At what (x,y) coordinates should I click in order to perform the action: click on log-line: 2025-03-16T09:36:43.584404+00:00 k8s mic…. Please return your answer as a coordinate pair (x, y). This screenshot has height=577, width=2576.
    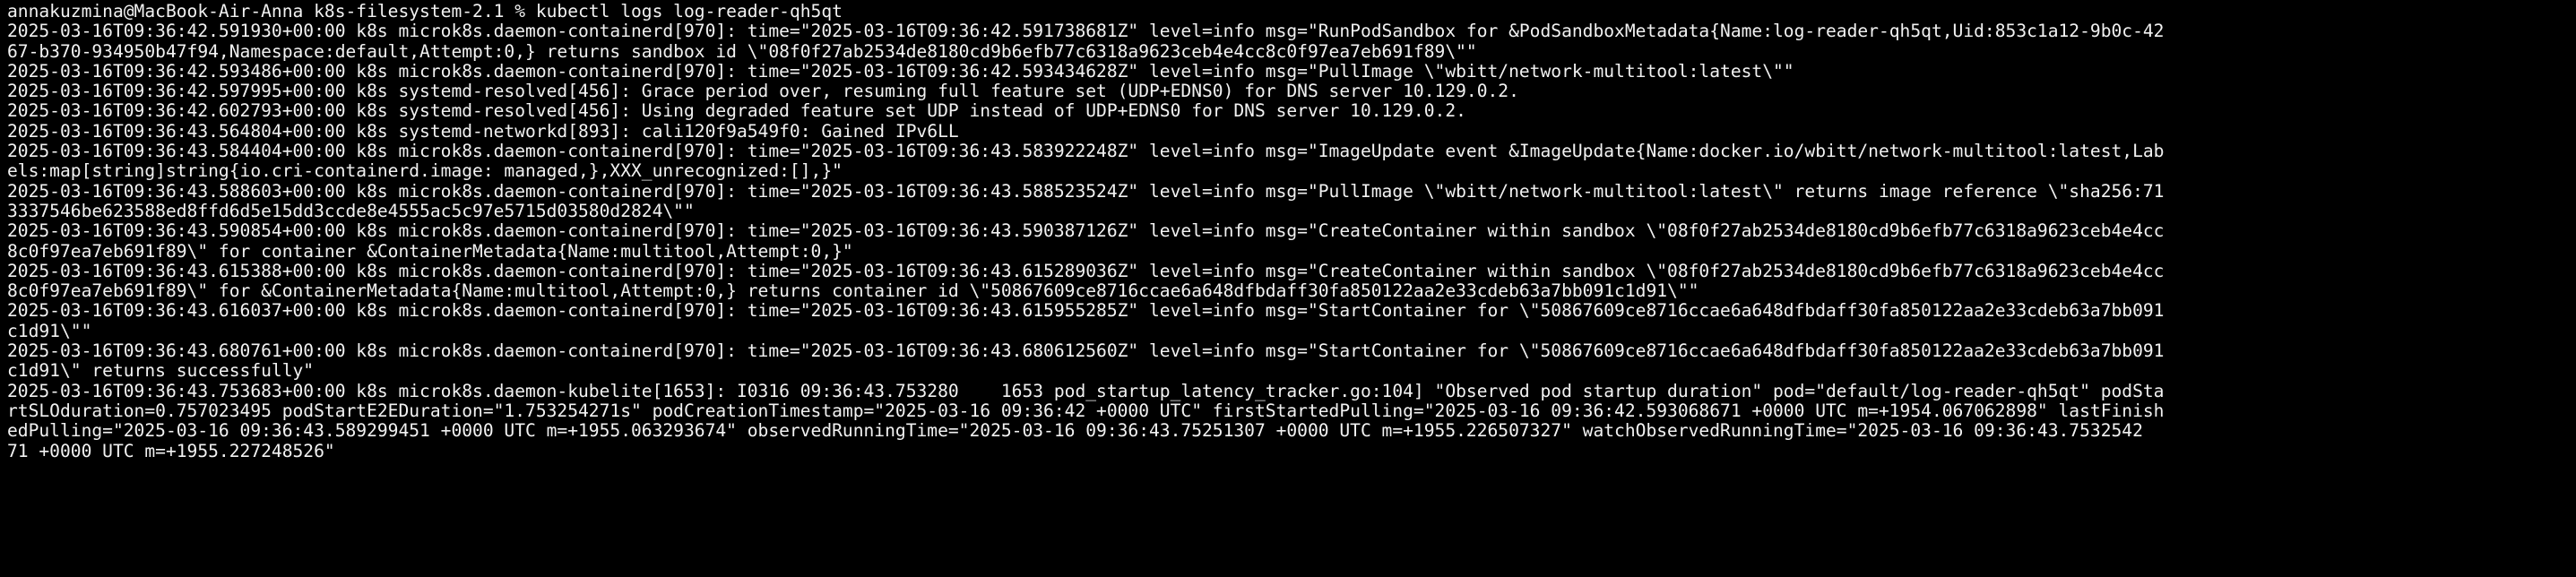
    Looking at the image, I should click on (1086, 151).